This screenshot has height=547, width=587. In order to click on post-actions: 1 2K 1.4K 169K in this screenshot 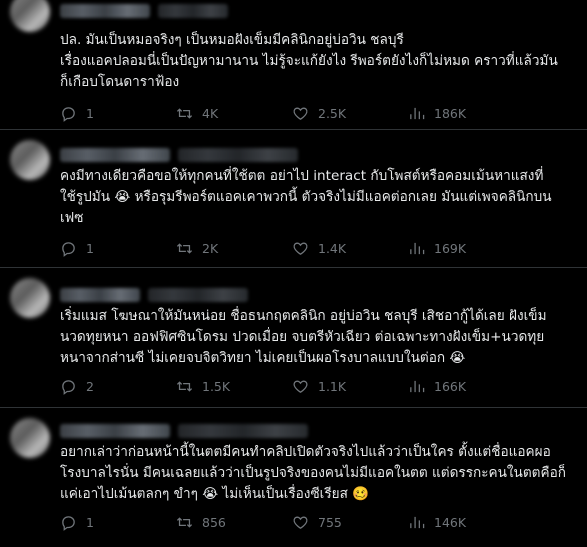, I will do `click(315, 250)`.